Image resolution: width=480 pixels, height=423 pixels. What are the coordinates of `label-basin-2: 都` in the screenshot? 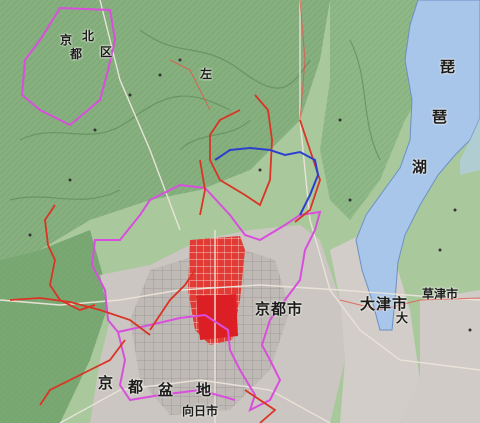 It's located at (136, 387).